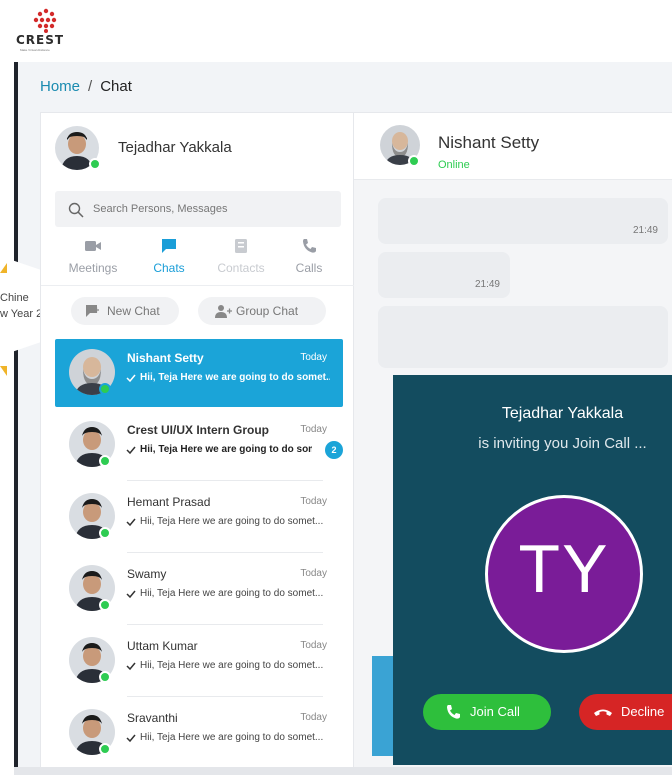  Describe the element at coordinates (162, 646) in the screenshot. I see `chat-contact-name: Uttam Kumar` at that location.